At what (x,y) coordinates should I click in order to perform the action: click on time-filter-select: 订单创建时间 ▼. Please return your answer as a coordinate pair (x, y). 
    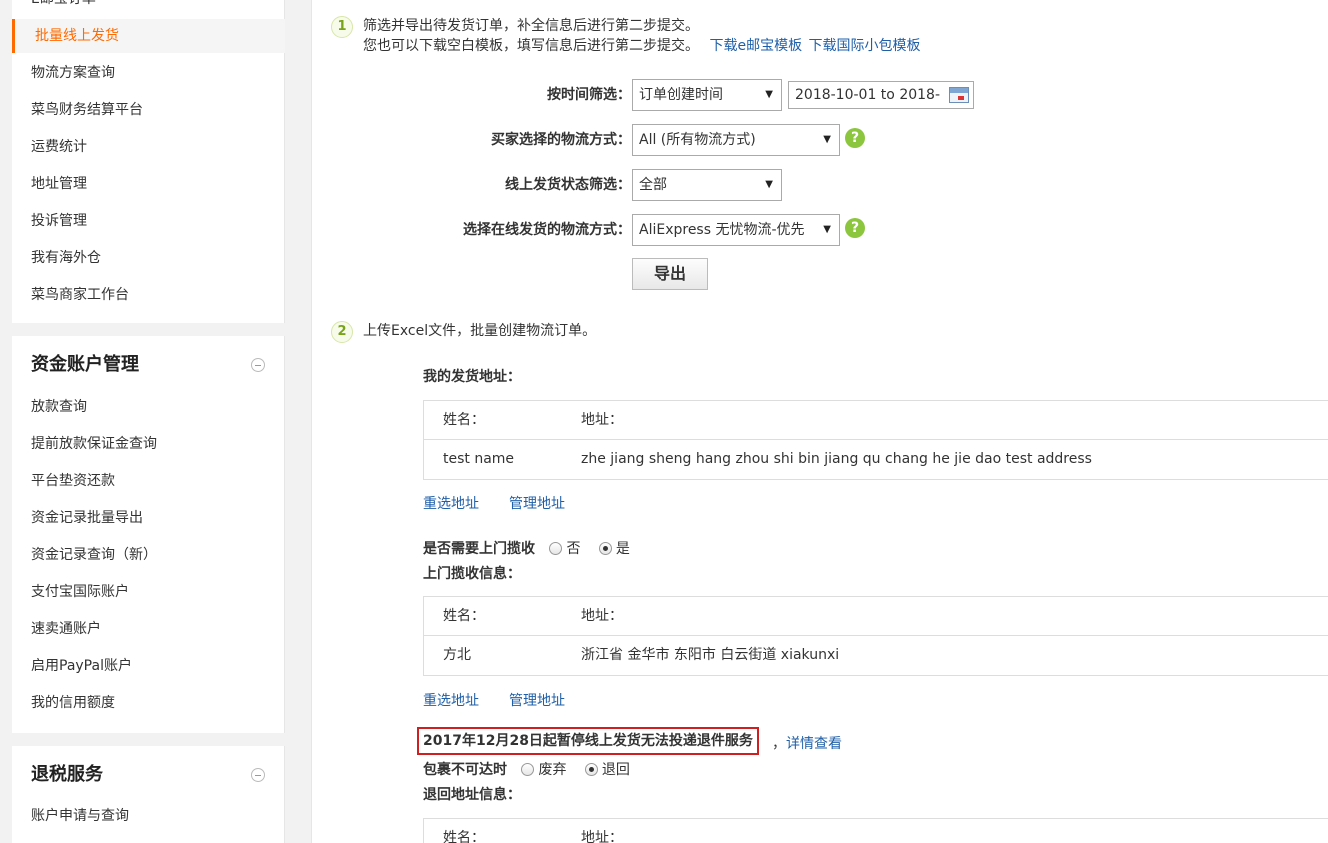
    Looking at the image, I should click on (707, 95).